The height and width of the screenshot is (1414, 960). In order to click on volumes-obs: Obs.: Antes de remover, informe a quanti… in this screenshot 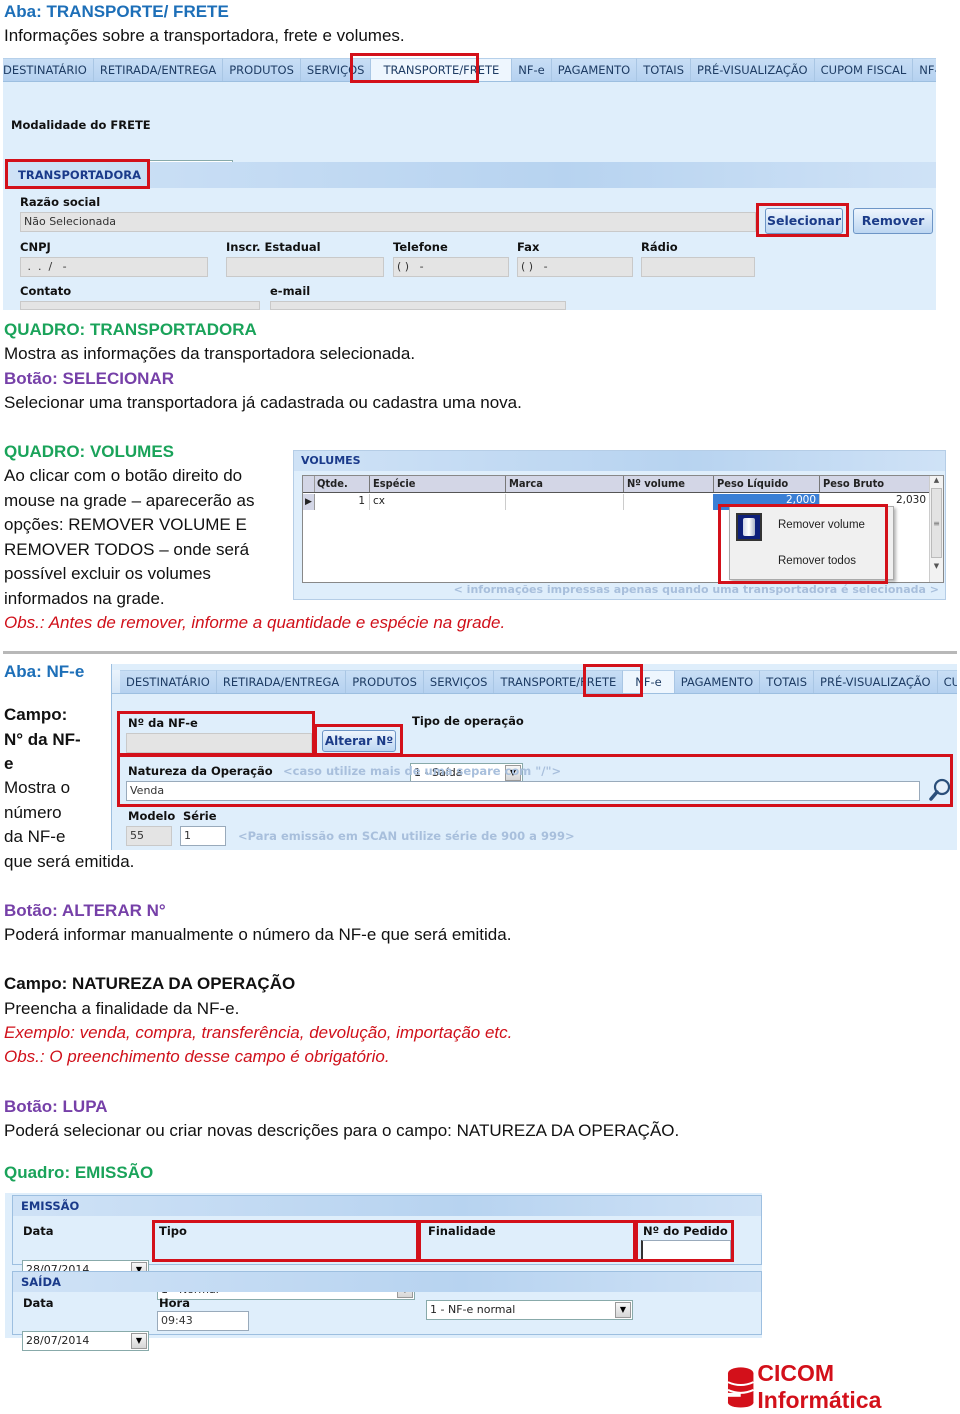, I will do `click(255, 622)`.